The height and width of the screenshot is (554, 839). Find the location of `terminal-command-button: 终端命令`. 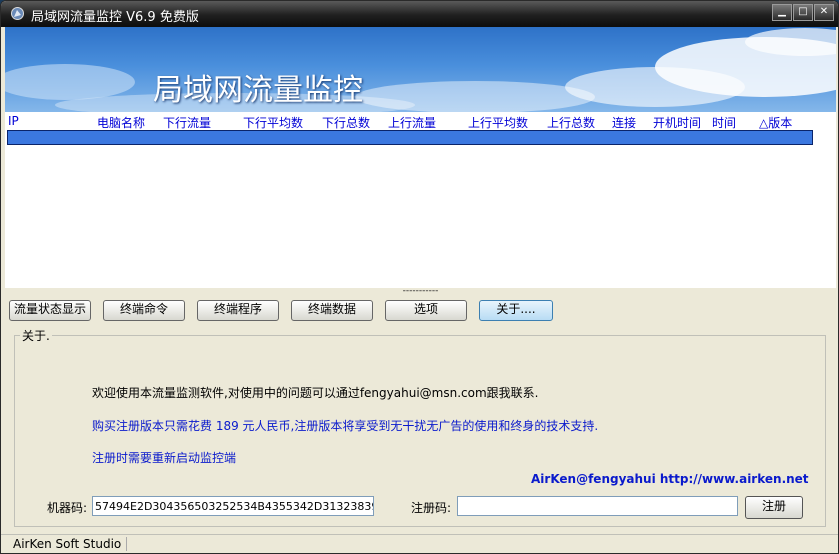

terminal-command-button: 终端命令 is located at coordinates (144, 310).